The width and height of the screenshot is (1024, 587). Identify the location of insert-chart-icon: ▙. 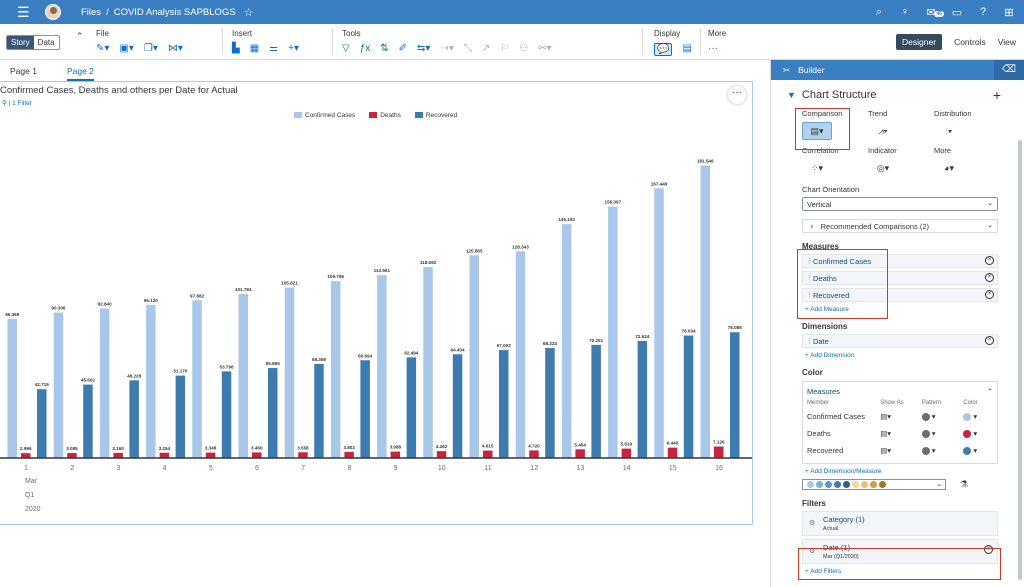
(236, 48).